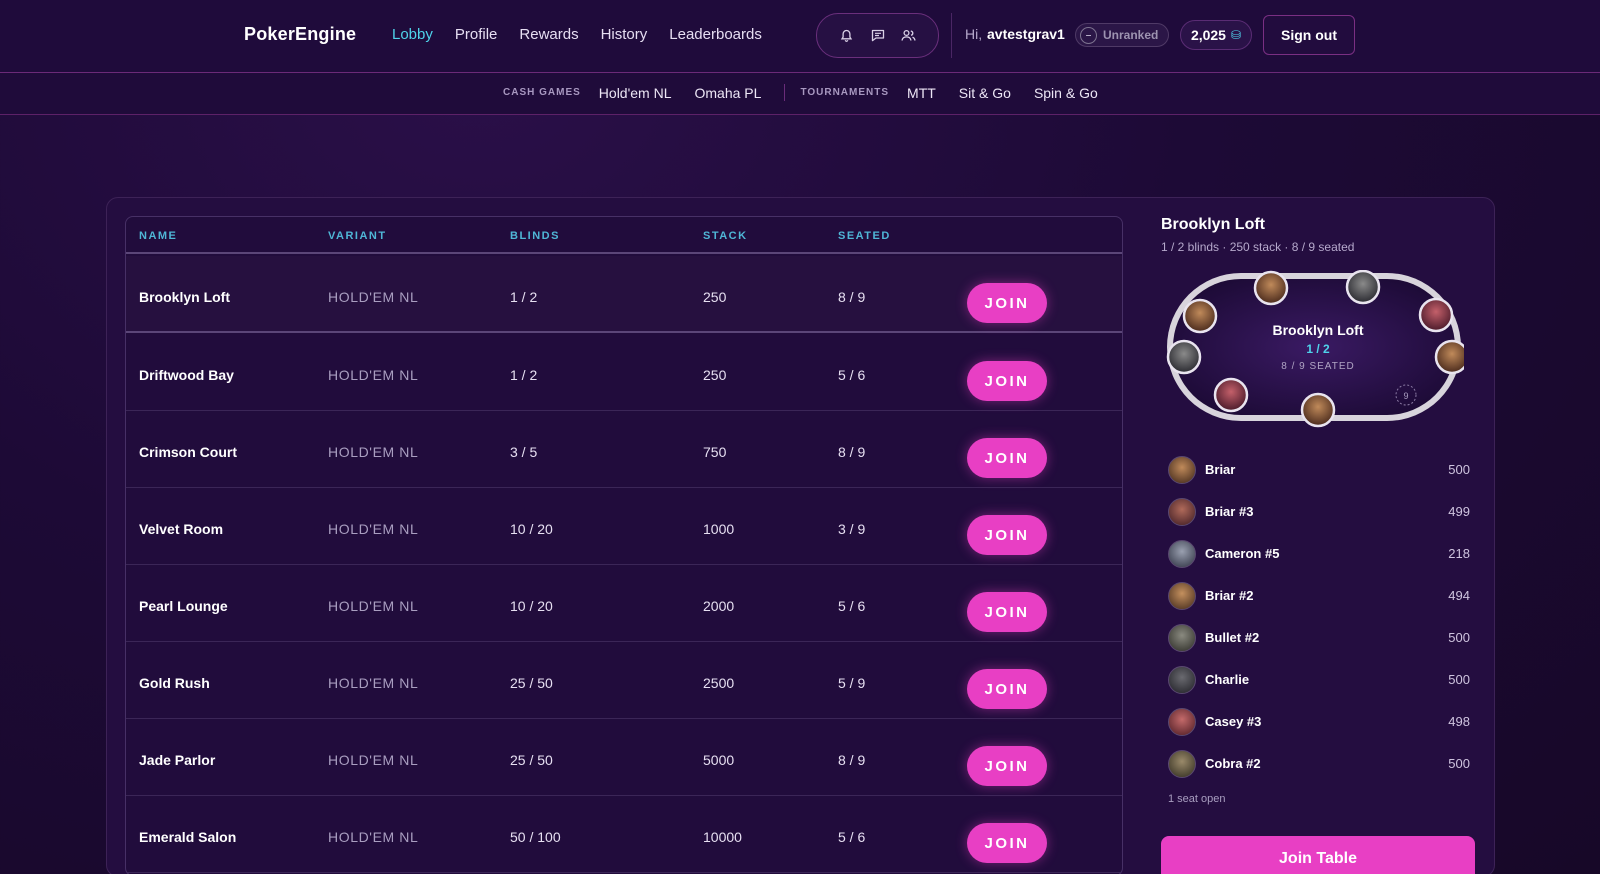 The width and height of the screenshot is (1600, 874). I want to click on row-name: Crimson Court, so click(188, 452).